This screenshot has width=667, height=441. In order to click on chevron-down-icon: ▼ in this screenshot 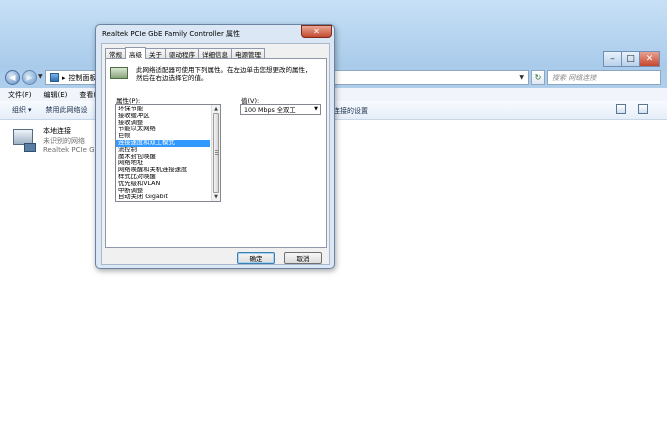, I will do `click(316, 109)`.